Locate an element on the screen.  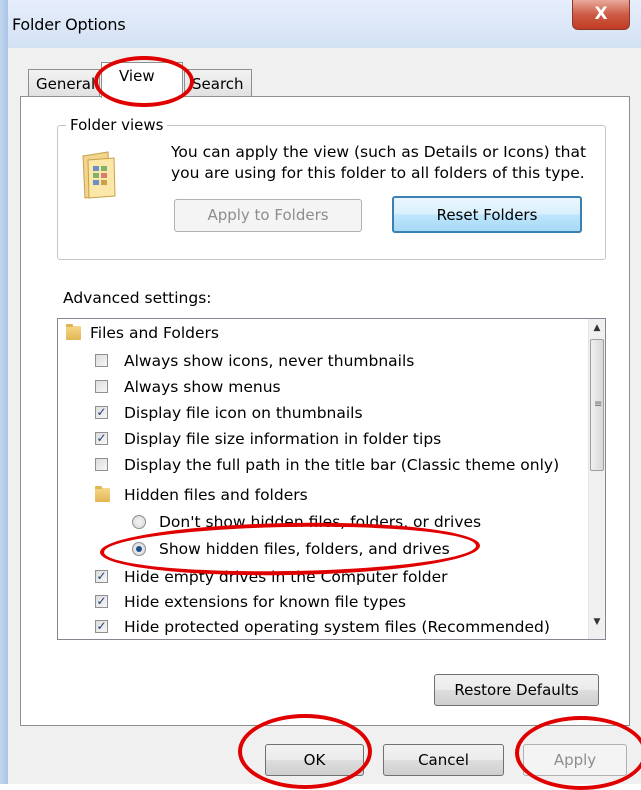
advanced-settings-label: Advanced settings: is located at coordinates (137, 298).